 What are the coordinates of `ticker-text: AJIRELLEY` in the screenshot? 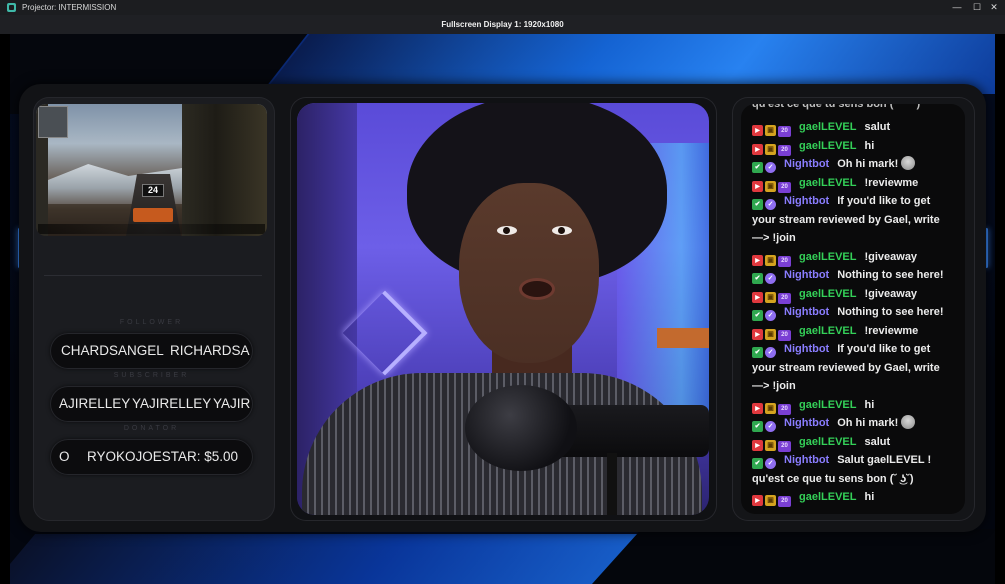 It's located at (95, 403).